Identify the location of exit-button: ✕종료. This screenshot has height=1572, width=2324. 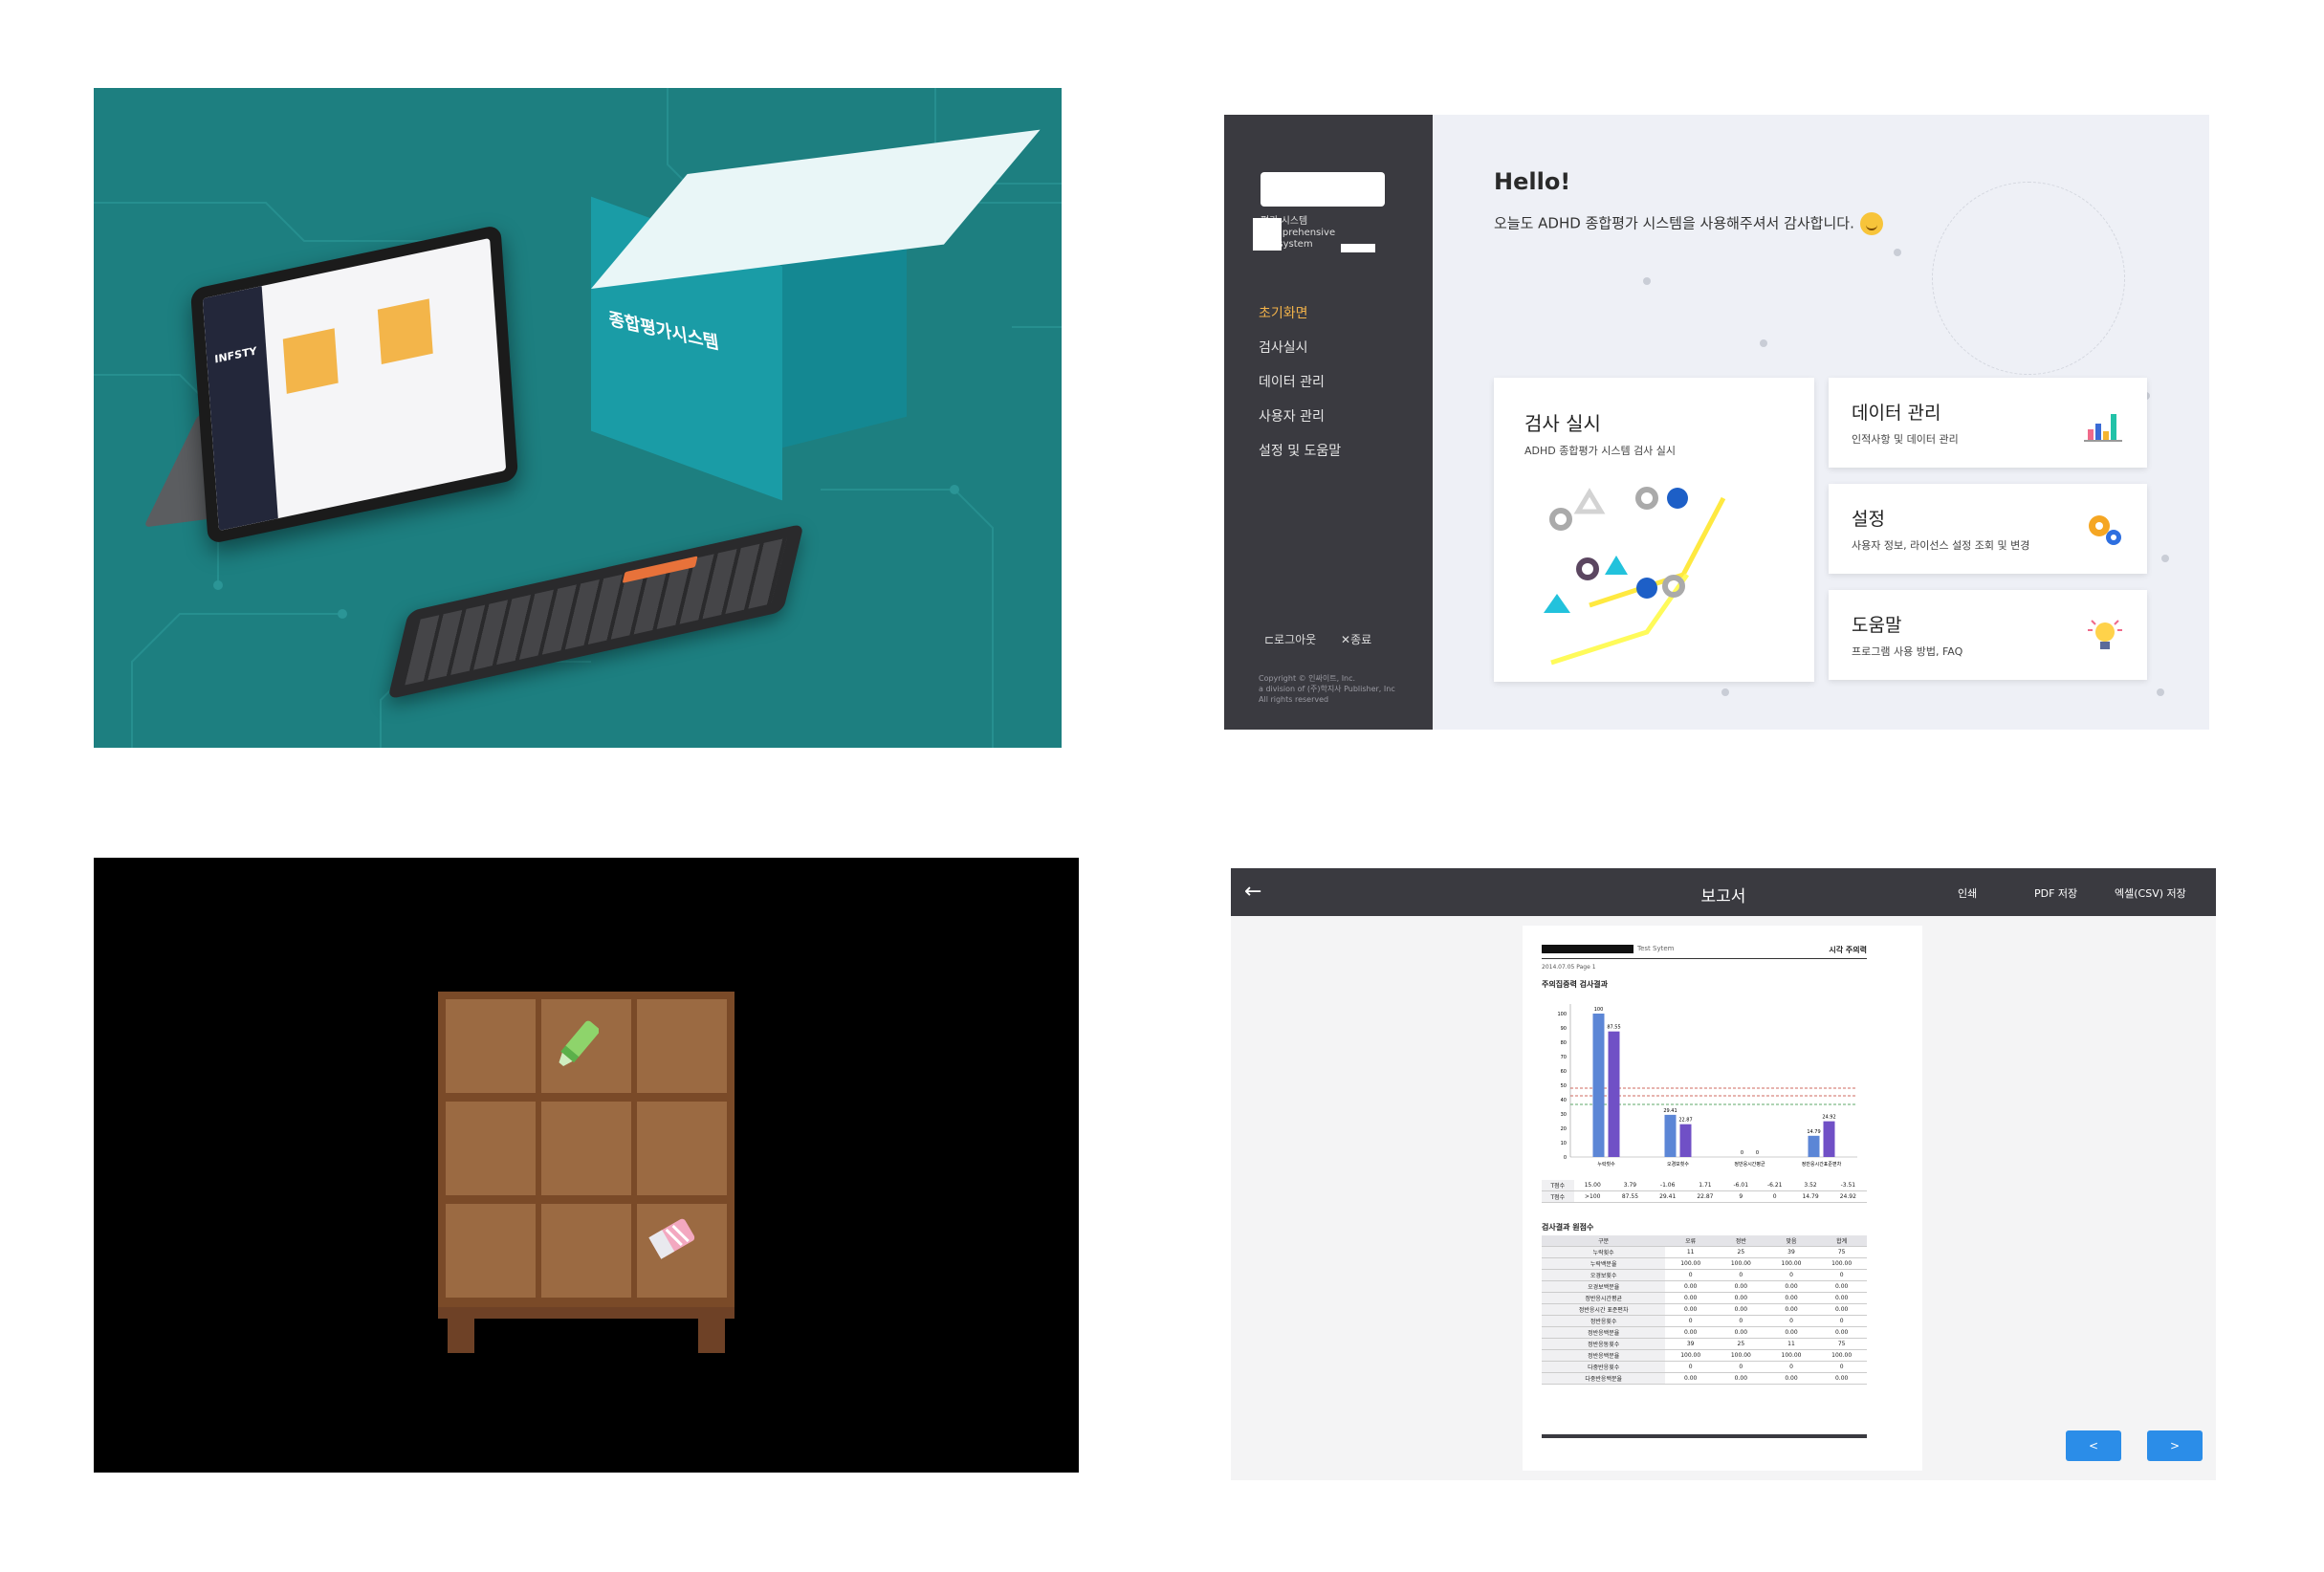
(1356, 639).